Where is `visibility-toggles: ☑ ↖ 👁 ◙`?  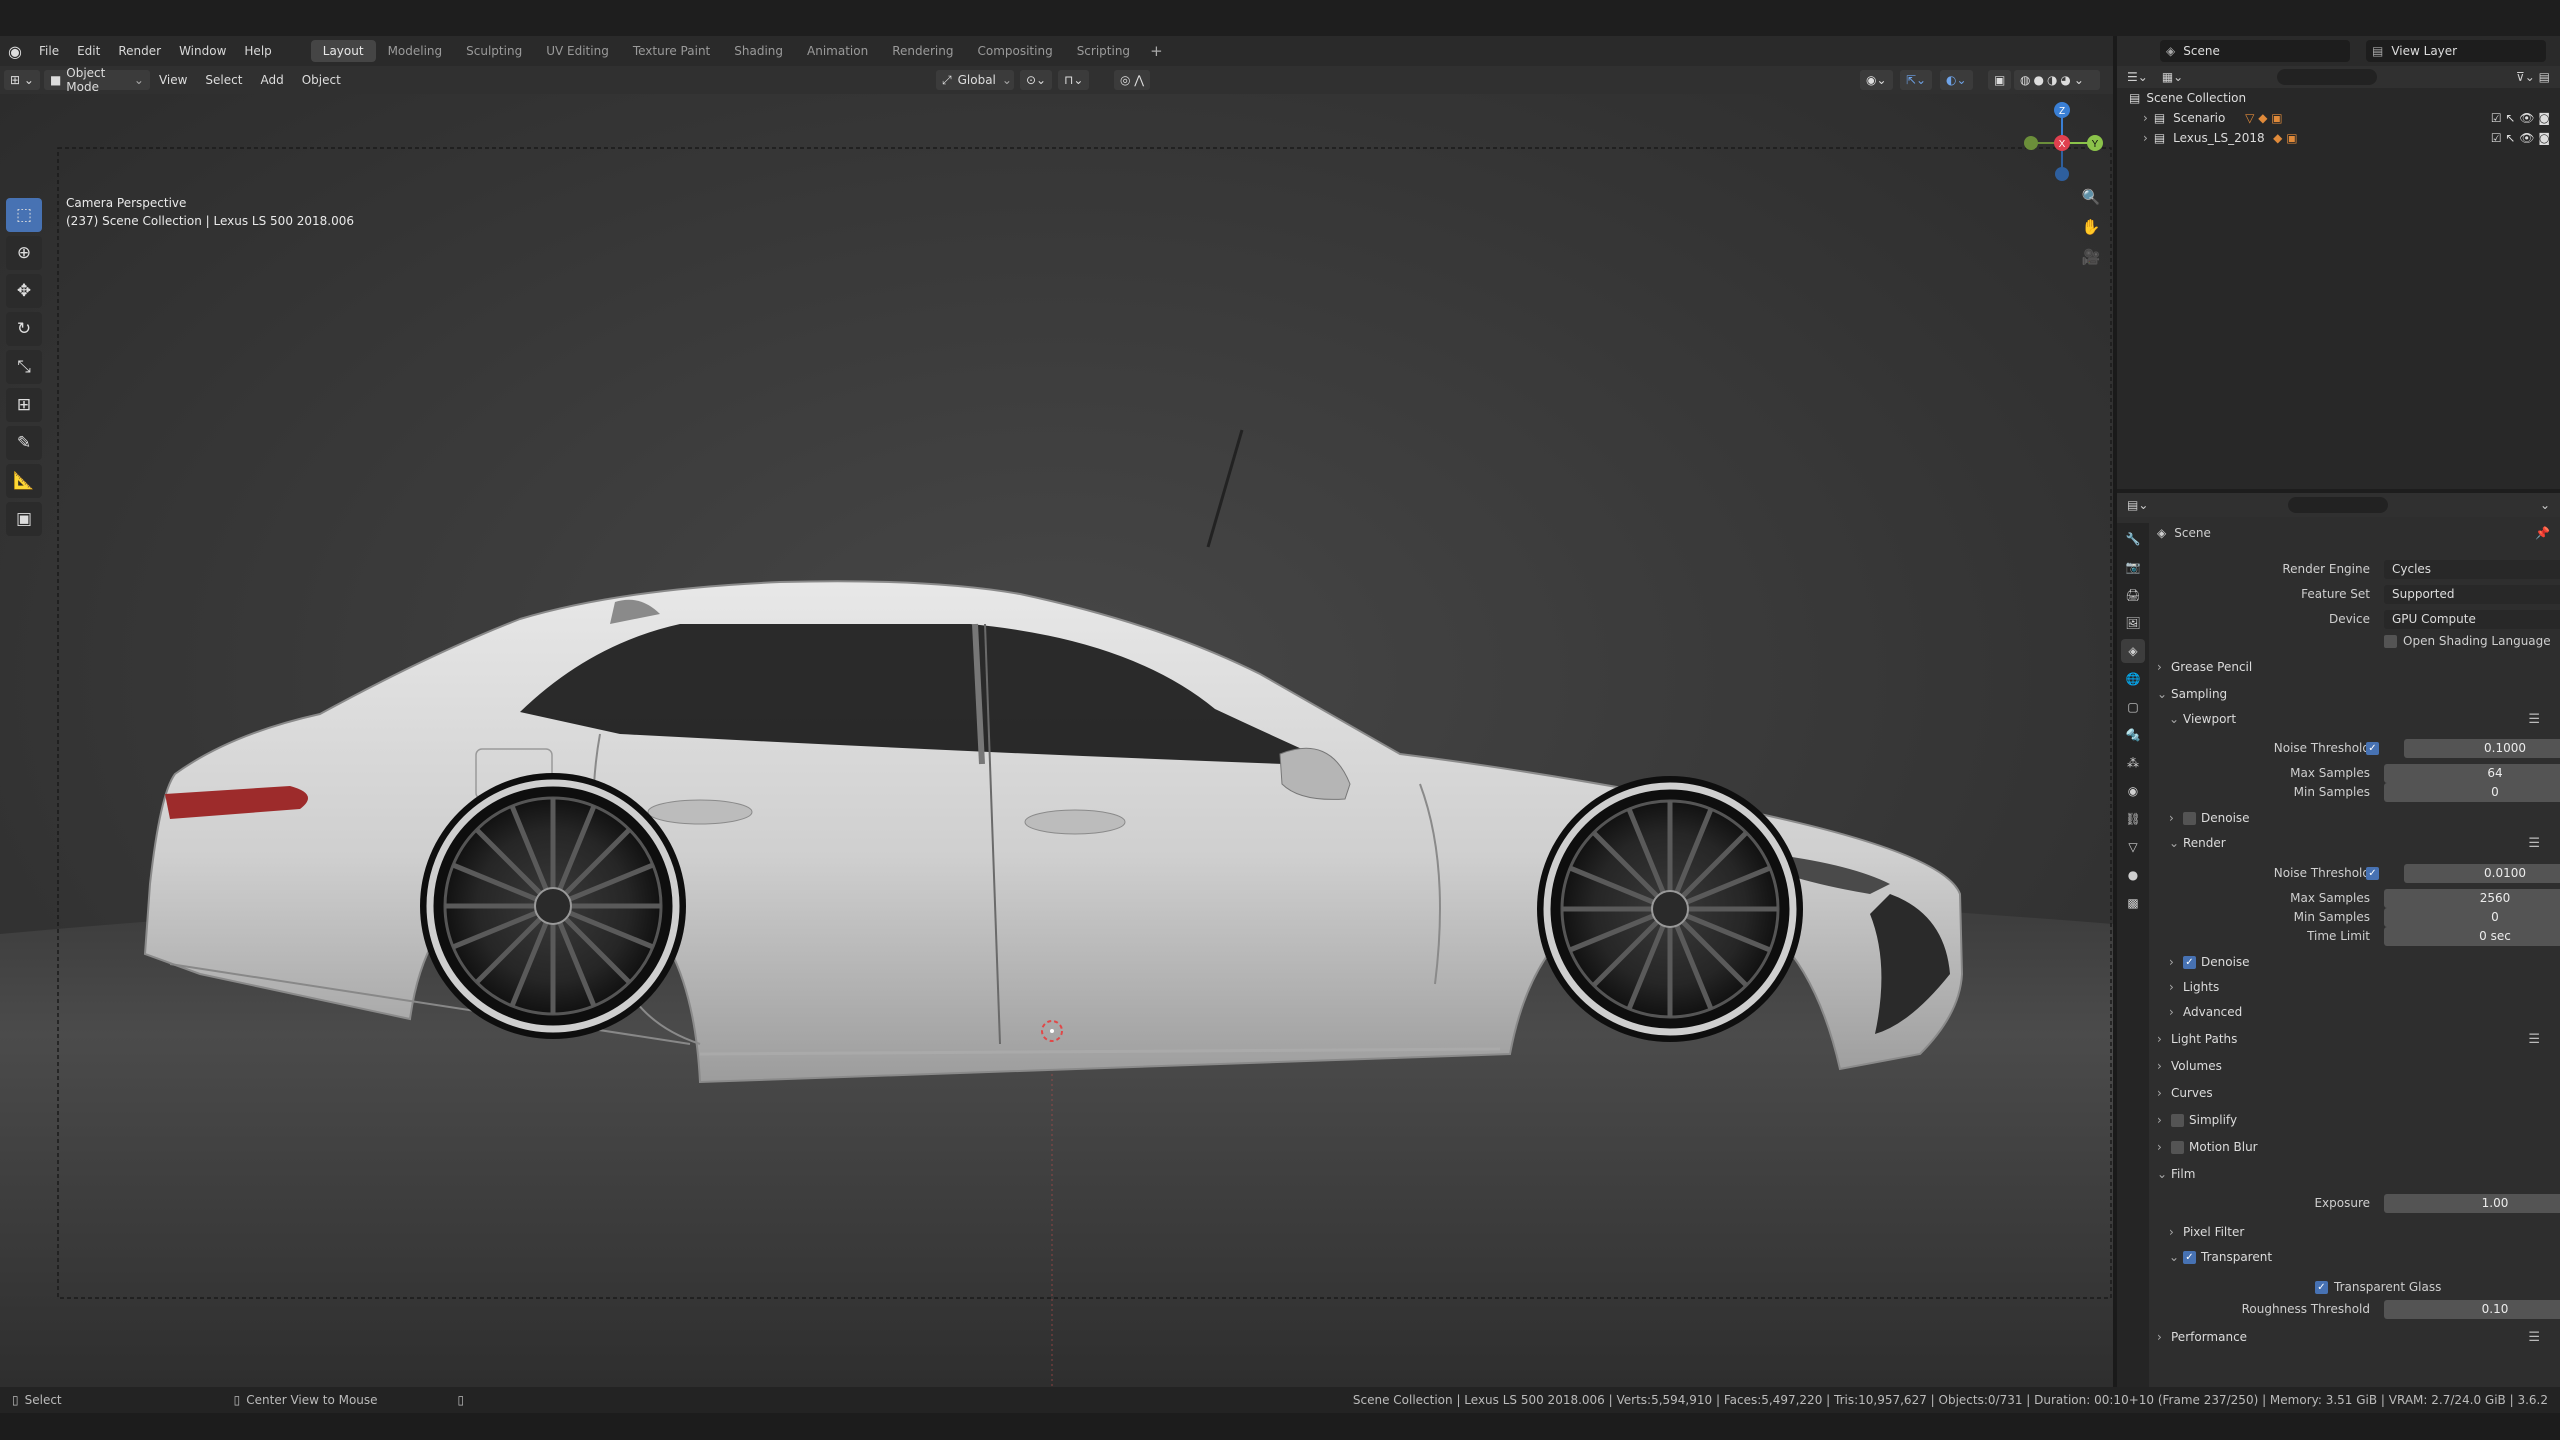
visibility-toggles: ☑ ↖ 👁 ◙ is located at coordinates (2520, 138).